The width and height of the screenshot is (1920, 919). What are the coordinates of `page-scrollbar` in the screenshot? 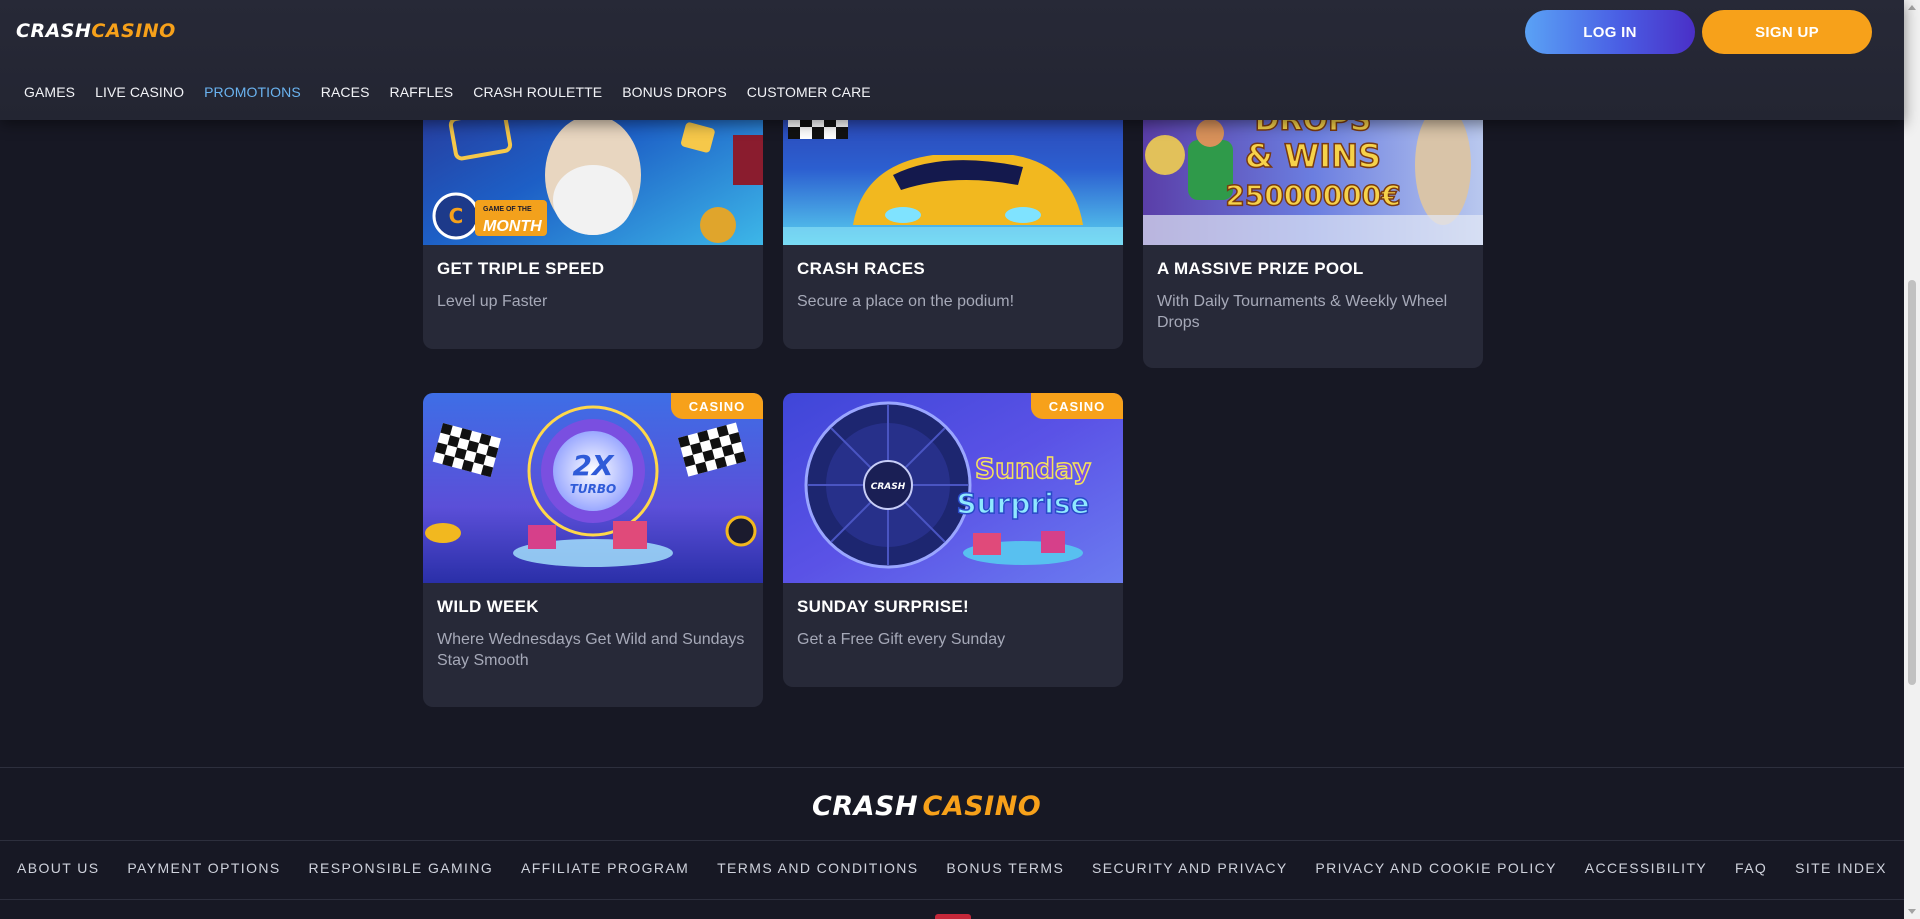 It's located at (1912, 459).